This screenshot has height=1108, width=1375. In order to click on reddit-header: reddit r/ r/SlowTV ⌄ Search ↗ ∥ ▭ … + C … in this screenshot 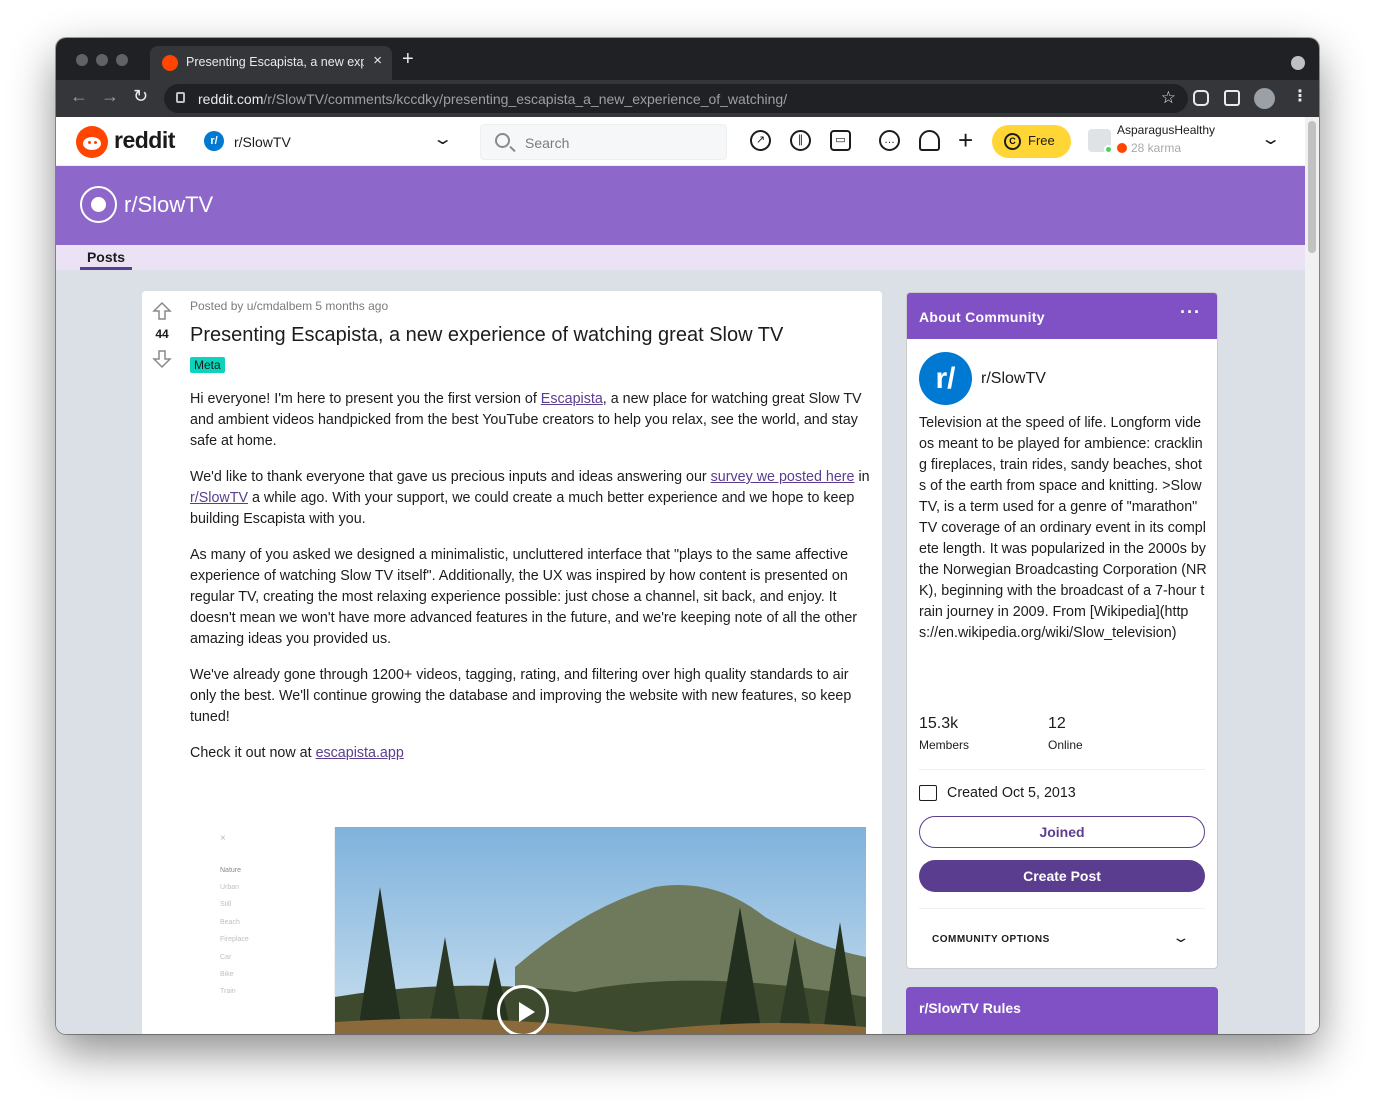, I will do `click(680, 141)`.